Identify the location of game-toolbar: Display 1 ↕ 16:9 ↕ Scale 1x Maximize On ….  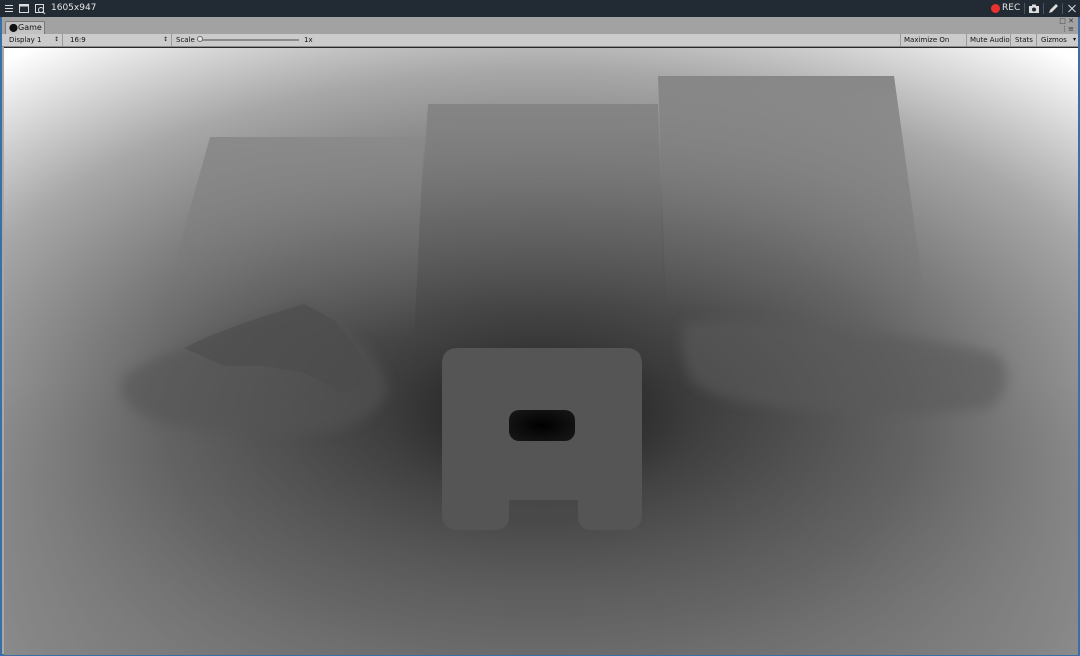
(540, 45).